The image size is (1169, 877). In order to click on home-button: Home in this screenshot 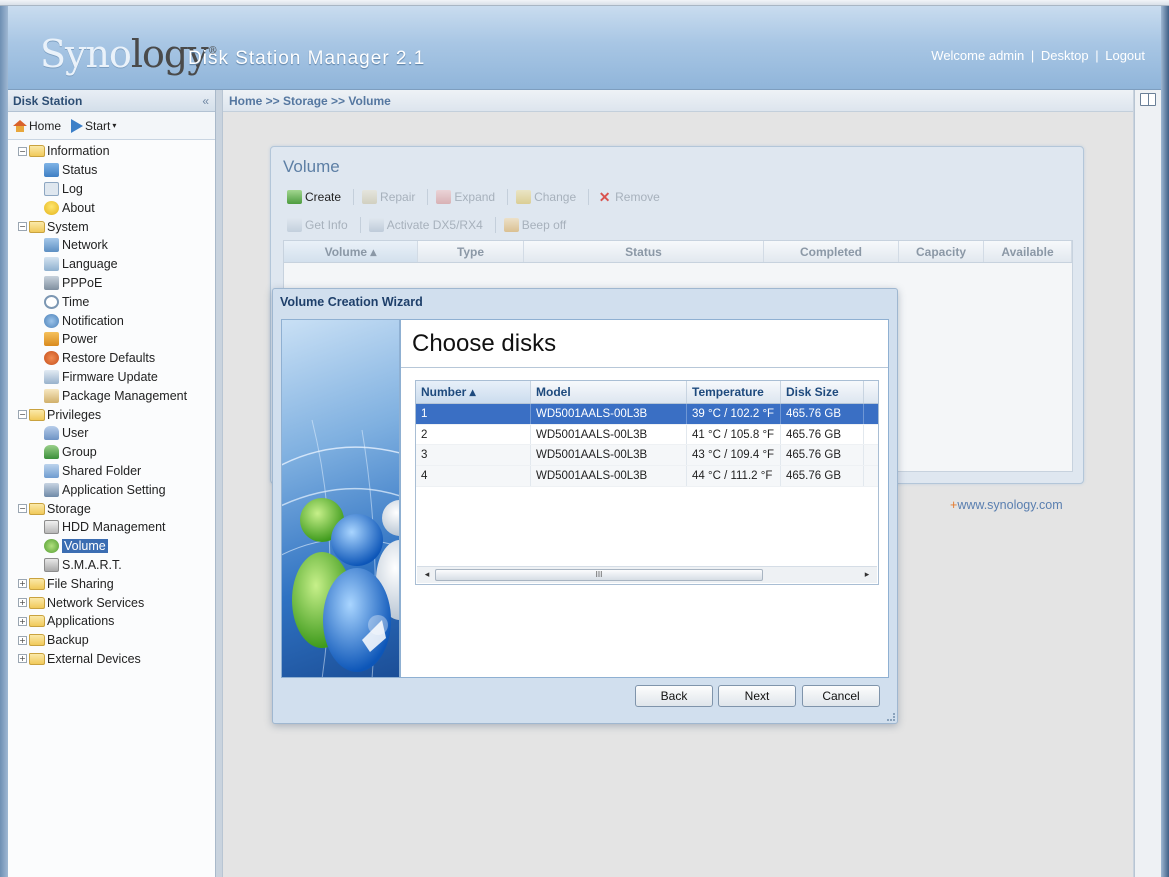, I will do `click(37, 126)`.